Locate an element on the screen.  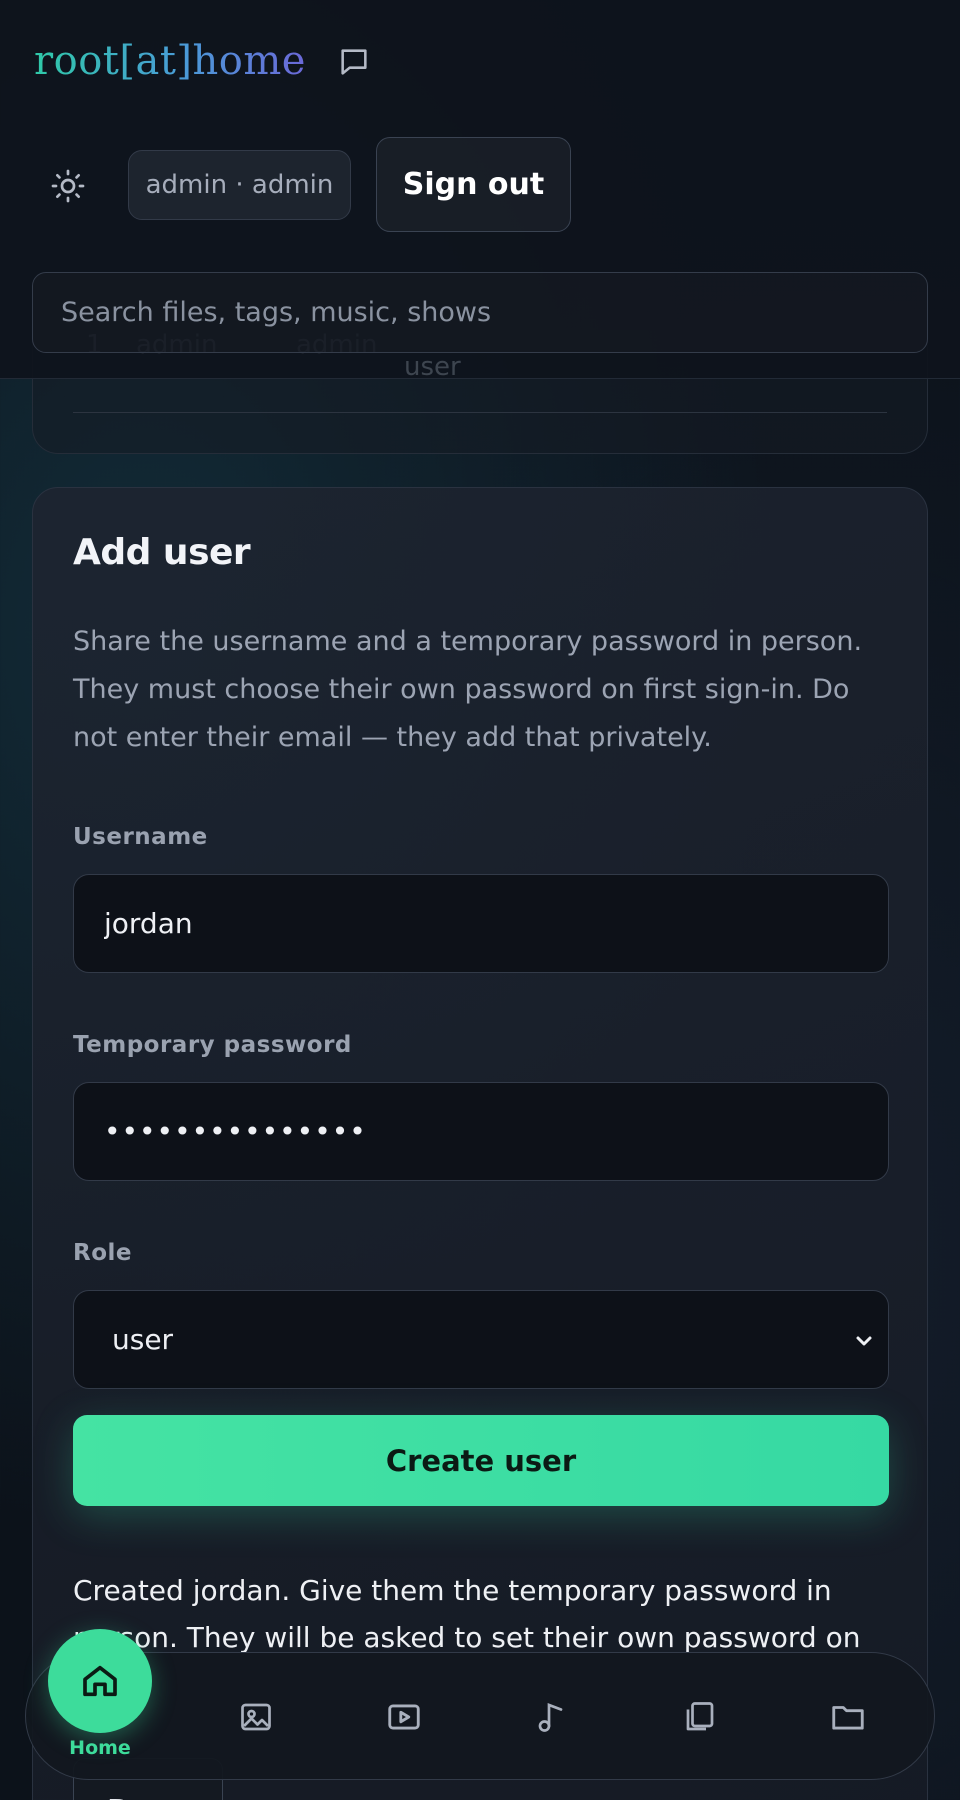
create-user-button: Create user is located at coordinates (481, 1460).